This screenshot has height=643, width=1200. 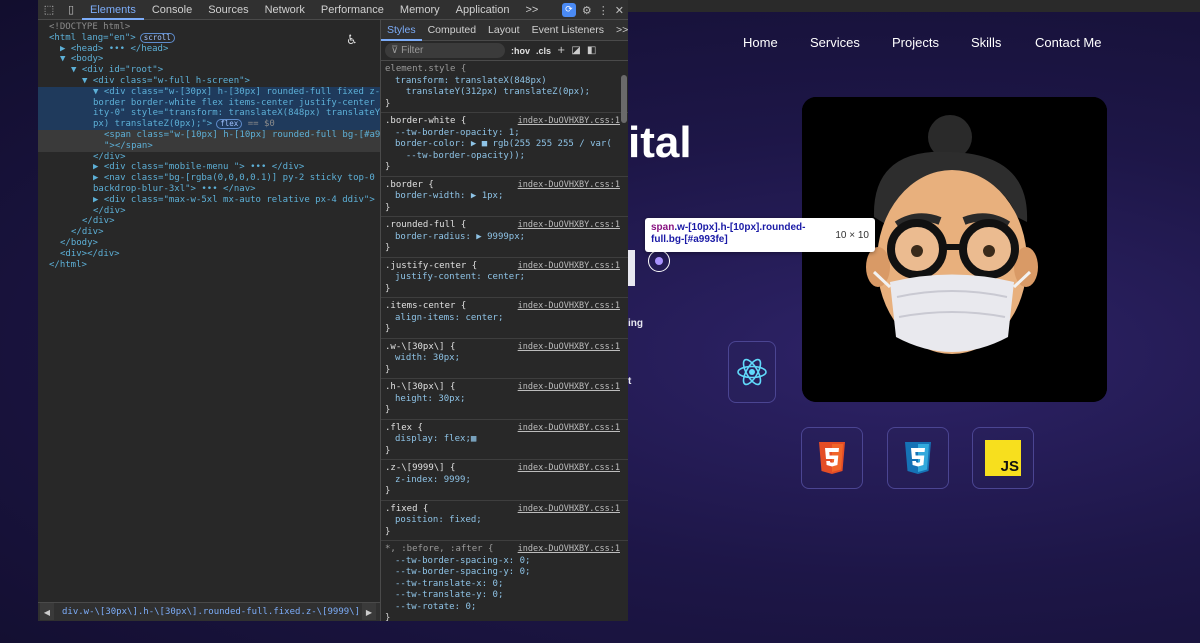 I want to click on nav-skills: Skills, so click(x=986, y=42).